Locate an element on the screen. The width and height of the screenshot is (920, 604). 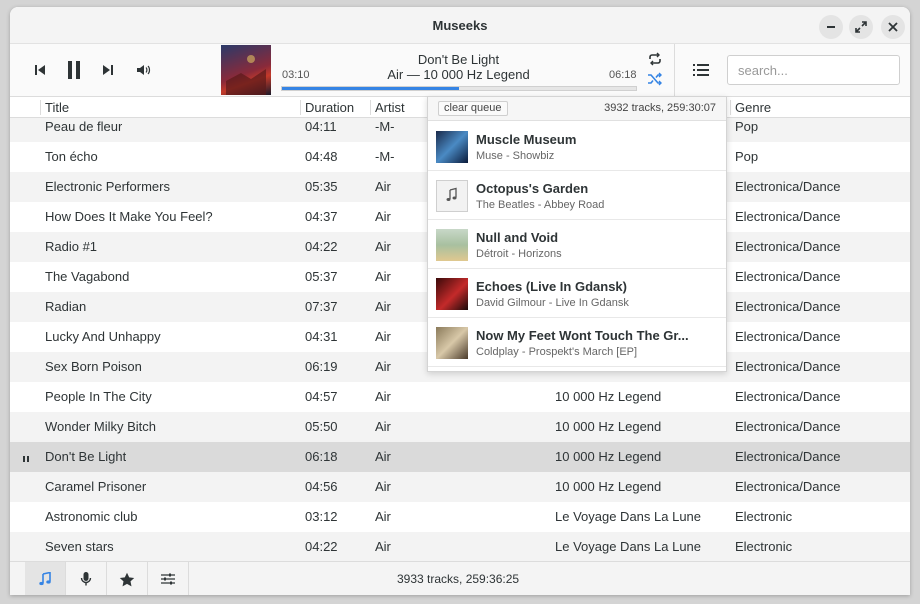
minimize-icon is located at coordinates (831, 27).